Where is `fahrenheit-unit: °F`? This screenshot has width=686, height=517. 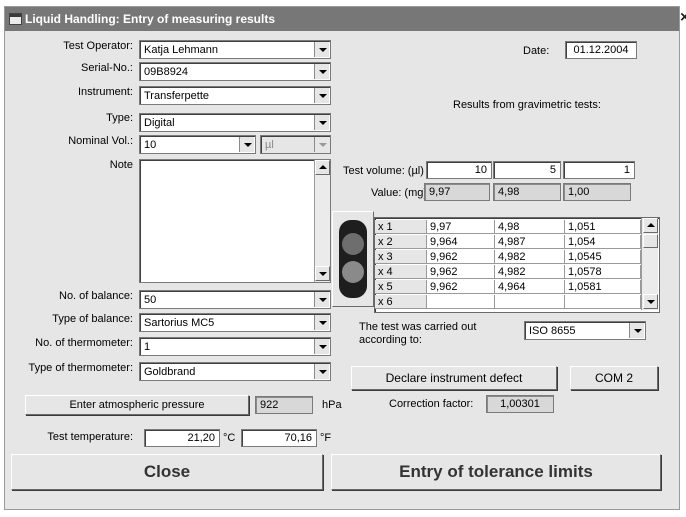
fahrenheit-unit: °F is located at coordinates (326, 438).